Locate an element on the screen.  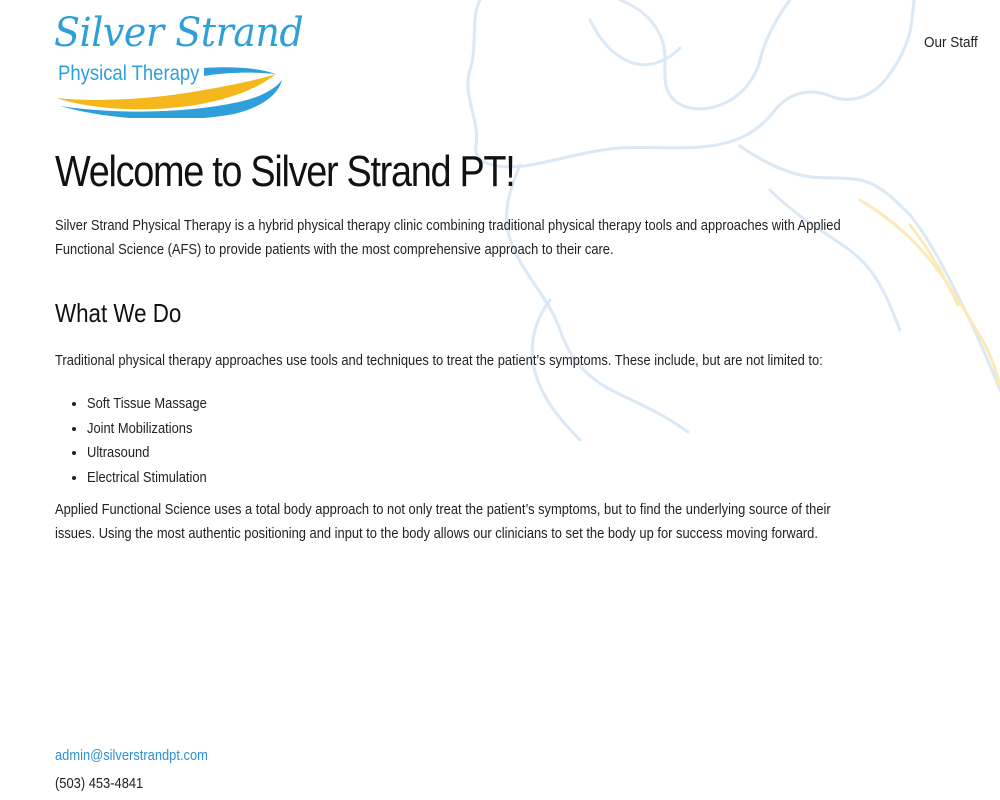
list-item-text: Joint Mobilizations is located at coordinates (140, 428).